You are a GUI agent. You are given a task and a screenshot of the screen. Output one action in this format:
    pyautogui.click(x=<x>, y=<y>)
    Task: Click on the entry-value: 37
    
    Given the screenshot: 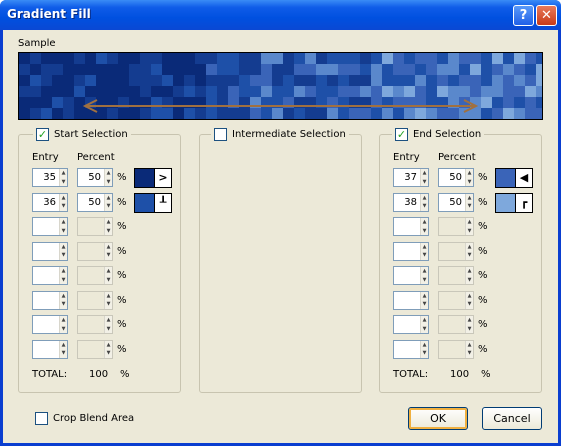 What is the action you would take?
    pyautogui.click(x=407, y=177)
    